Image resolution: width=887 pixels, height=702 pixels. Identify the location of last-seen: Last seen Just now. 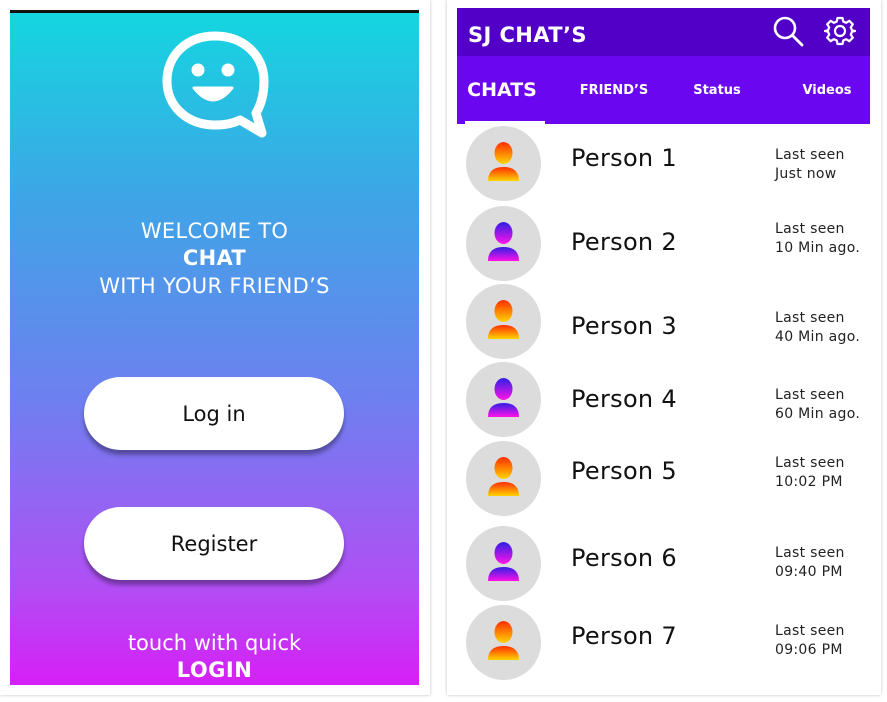
(810, 165).